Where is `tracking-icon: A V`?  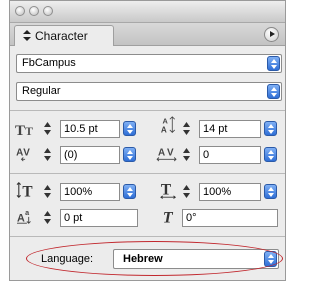
tracking-icon: A V is located at coordinates (166, 155).